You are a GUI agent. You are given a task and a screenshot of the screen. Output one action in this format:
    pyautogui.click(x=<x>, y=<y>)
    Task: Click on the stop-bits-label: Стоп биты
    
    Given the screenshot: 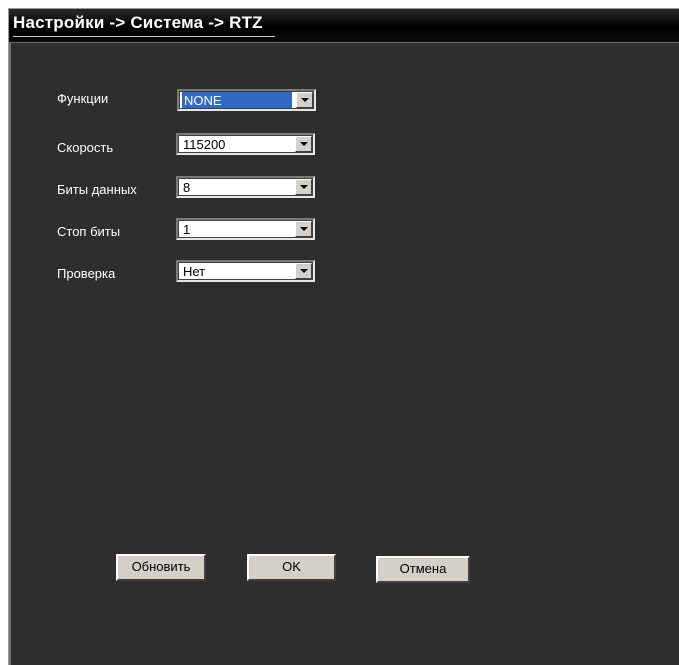 What is the action you would take?
    pyautogui.click(x=89, y=231)
    